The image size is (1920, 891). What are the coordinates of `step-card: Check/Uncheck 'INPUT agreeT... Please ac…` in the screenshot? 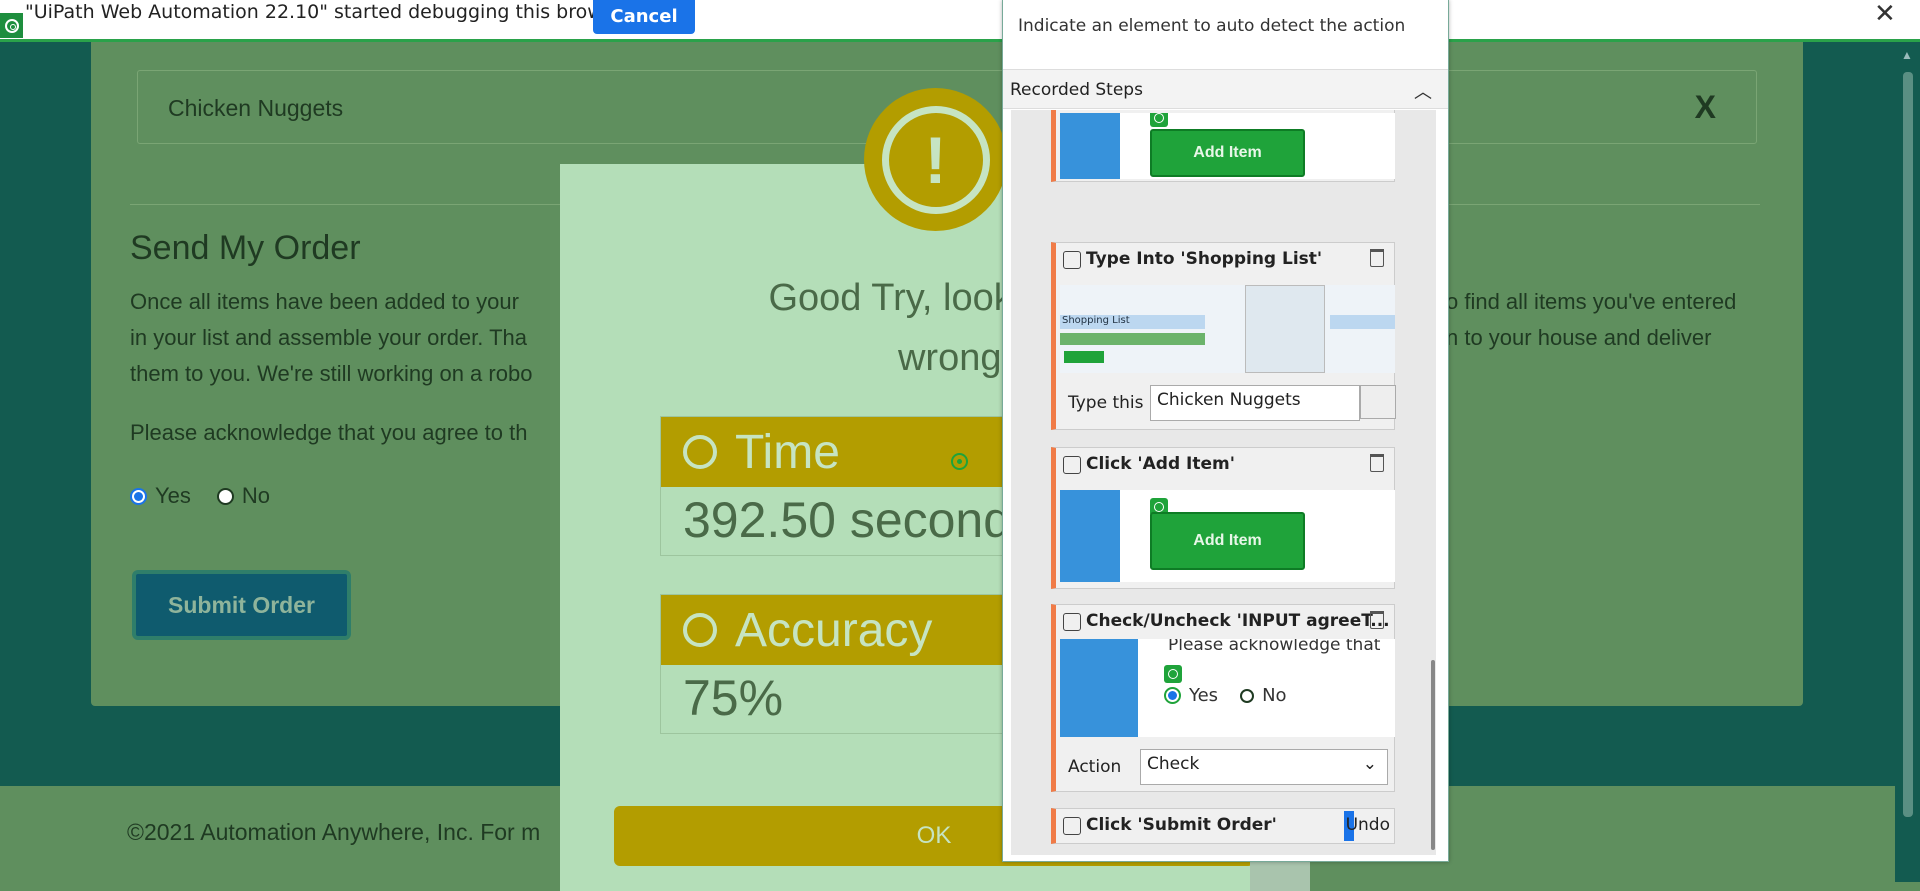 It's located at (1223, 698).